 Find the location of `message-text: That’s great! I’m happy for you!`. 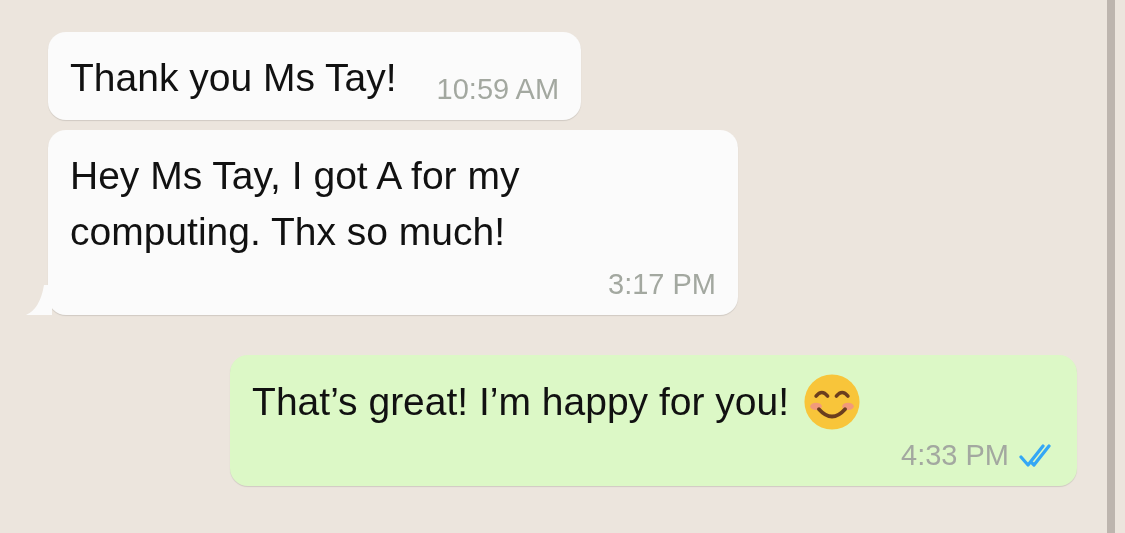

message-text: That’s great! I’m happy for you! is located at coordinates (520, 402).